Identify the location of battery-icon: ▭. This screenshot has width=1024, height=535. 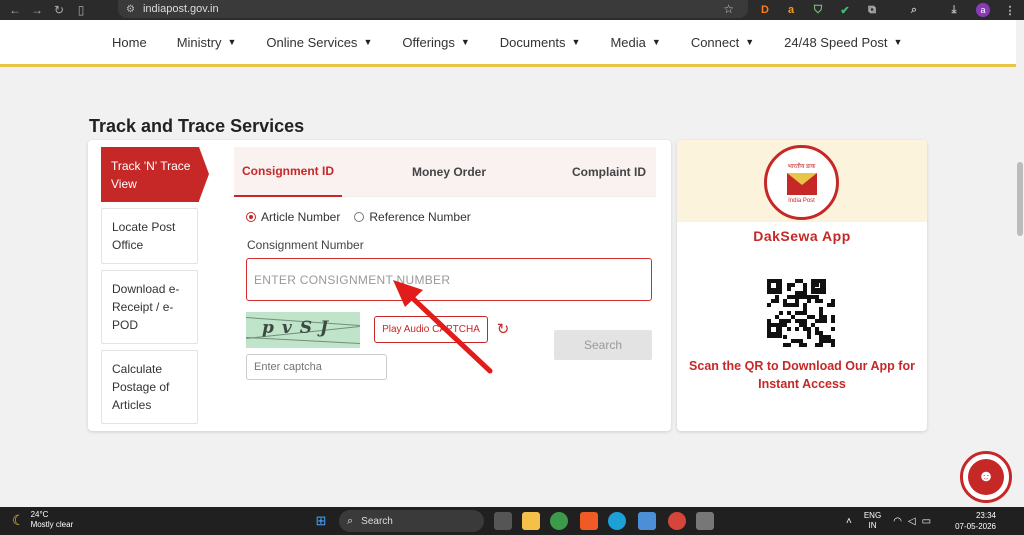
(926, 521).